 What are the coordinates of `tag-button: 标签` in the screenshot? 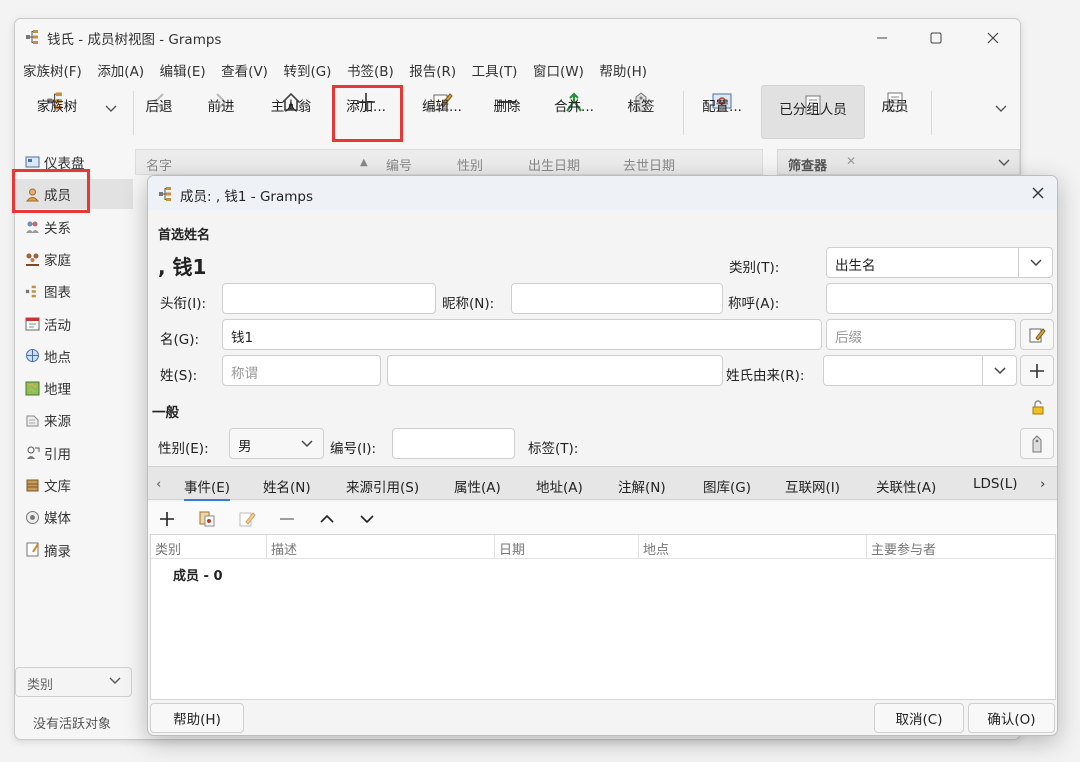 It's located at (641, 112).